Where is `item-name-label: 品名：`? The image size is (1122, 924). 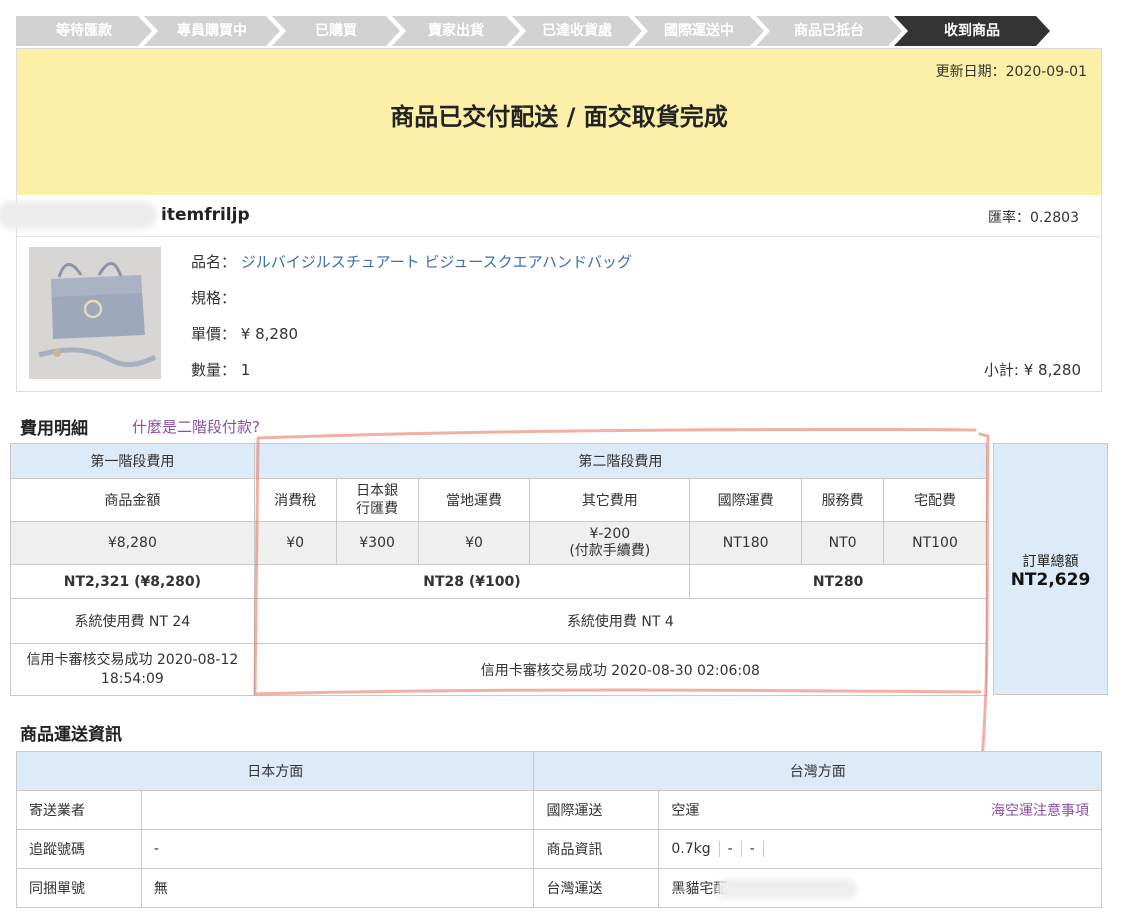
item-name-label: 品名： is located at coordinates (214, 262).